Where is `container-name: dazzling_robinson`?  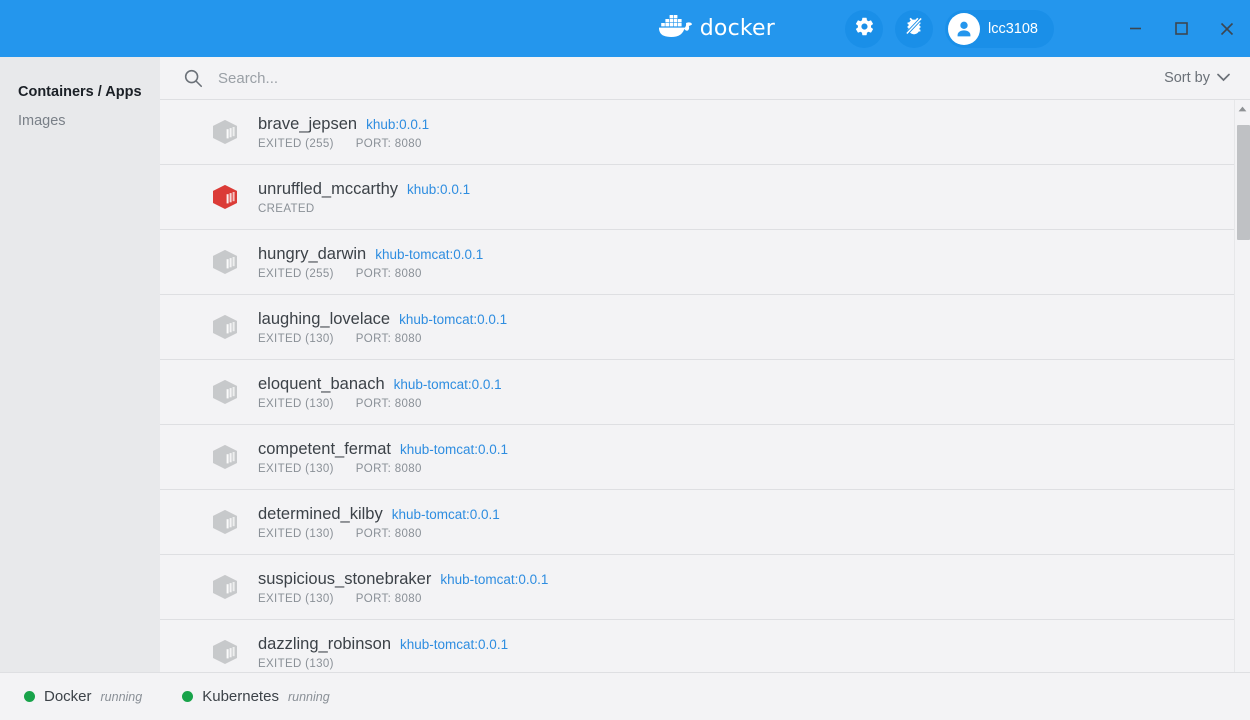
container-name: dazzling_robinson is located at coordinates (325, 643).